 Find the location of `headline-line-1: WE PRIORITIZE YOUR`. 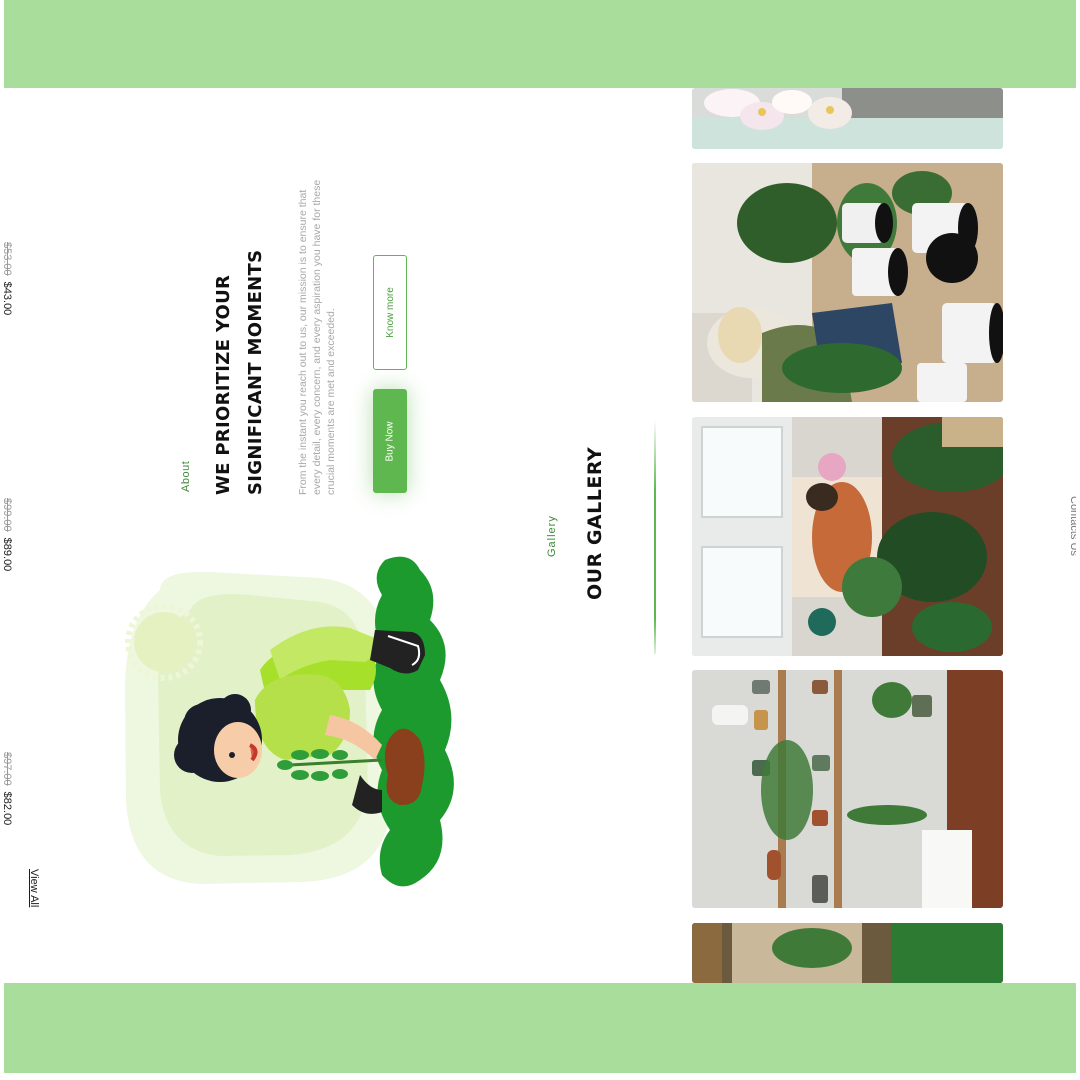

headline-line-1: WE PRIORITIZE YOUR is located at coordinates (223, 384).